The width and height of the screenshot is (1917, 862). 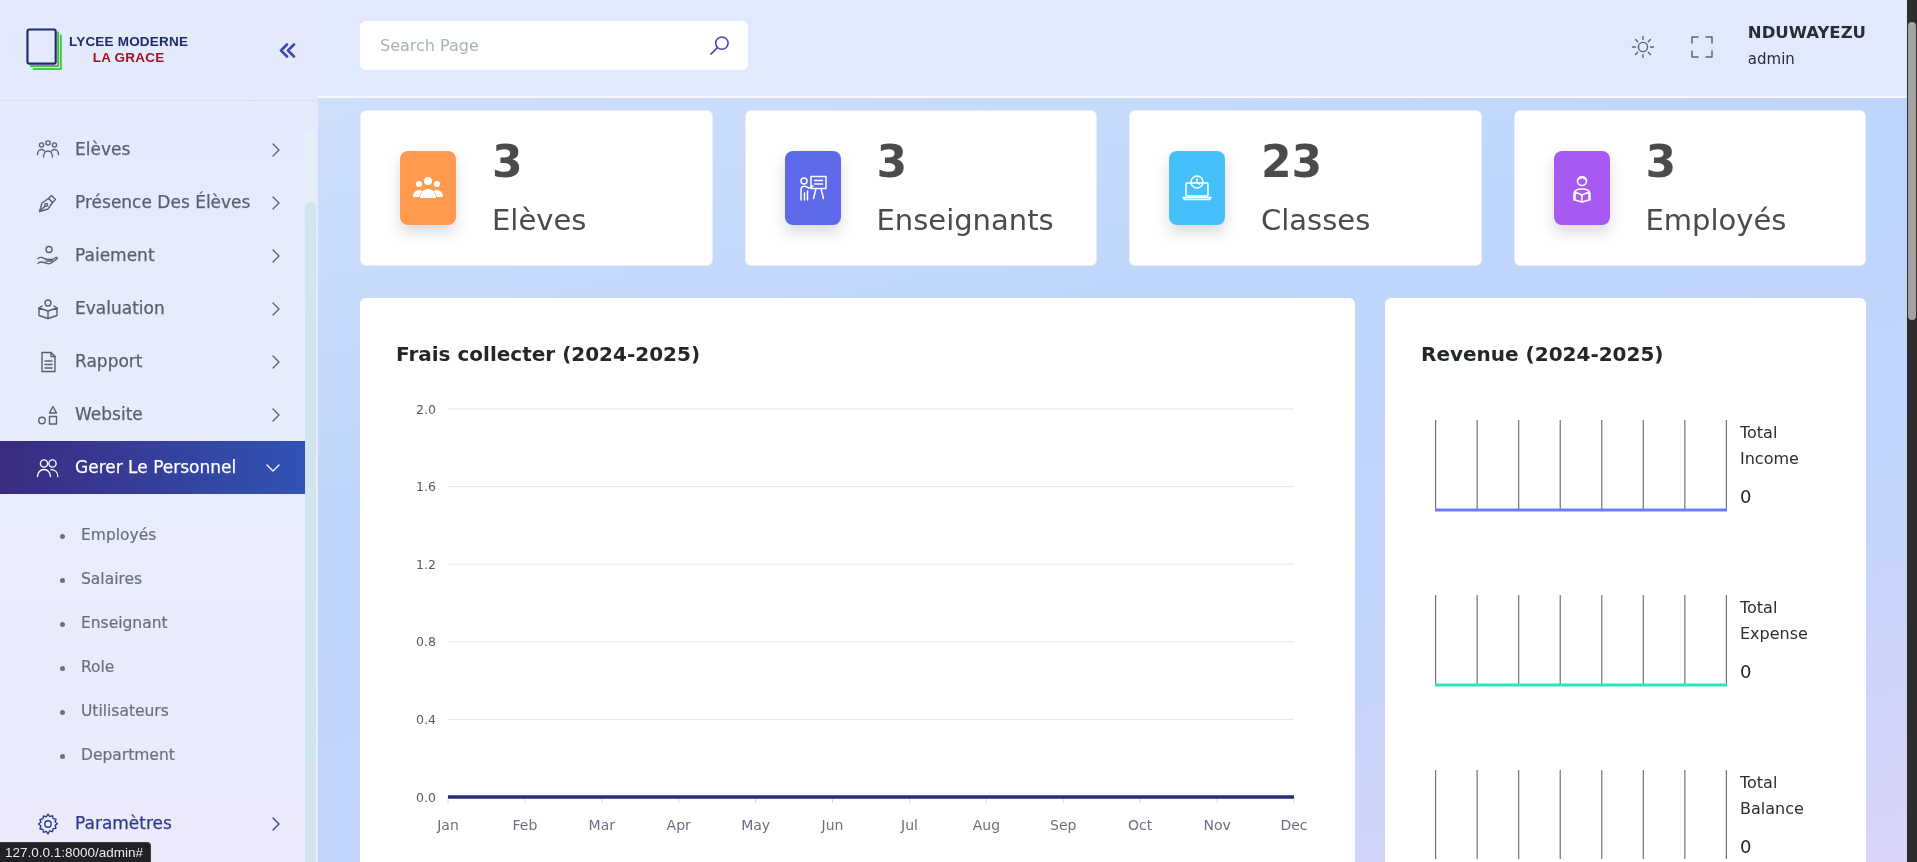 What do you see at coordinates (554, 45) in the screenshot?
I see `search-field: Search Page` at bounding box center [554, 45].